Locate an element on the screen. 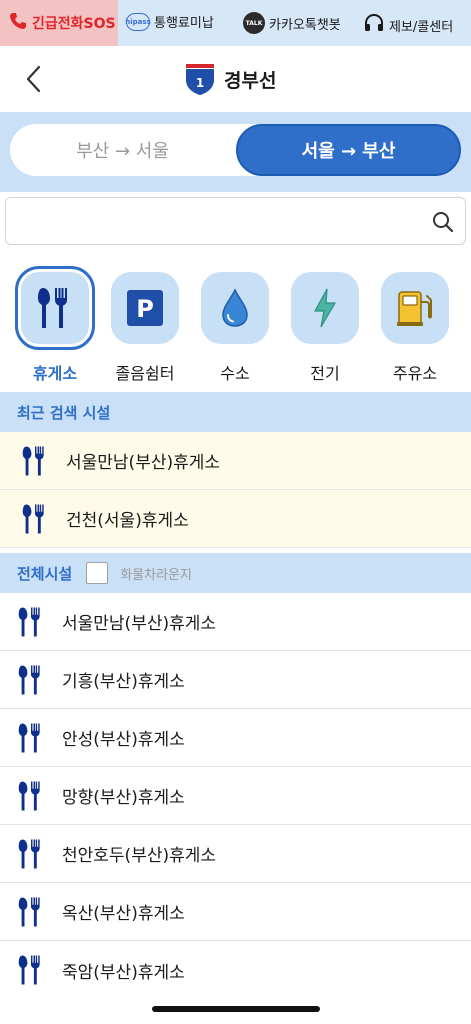 The image size is (471, 1024). water-drop-icon is located at coordinates (235, 308).